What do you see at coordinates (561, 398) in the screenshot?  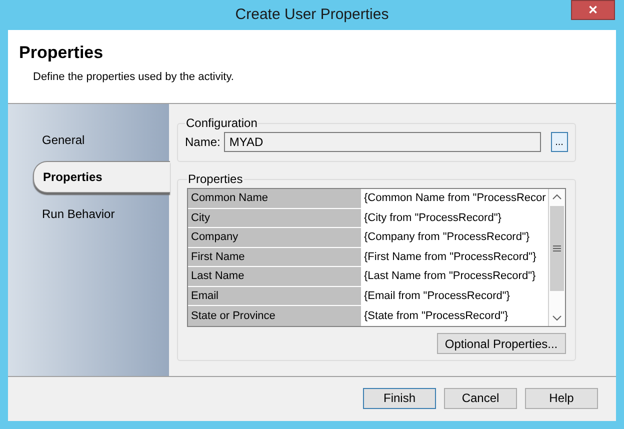 I see `dialog-button: Help` at bounding box center [561, 398].